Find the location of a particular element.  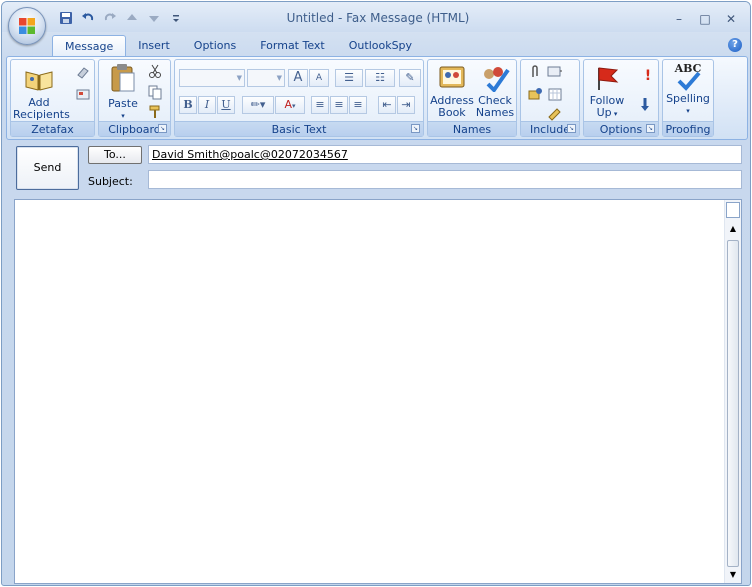

vertical-scrollbar: ▲ ▼ is located at coordinates (732, 391).